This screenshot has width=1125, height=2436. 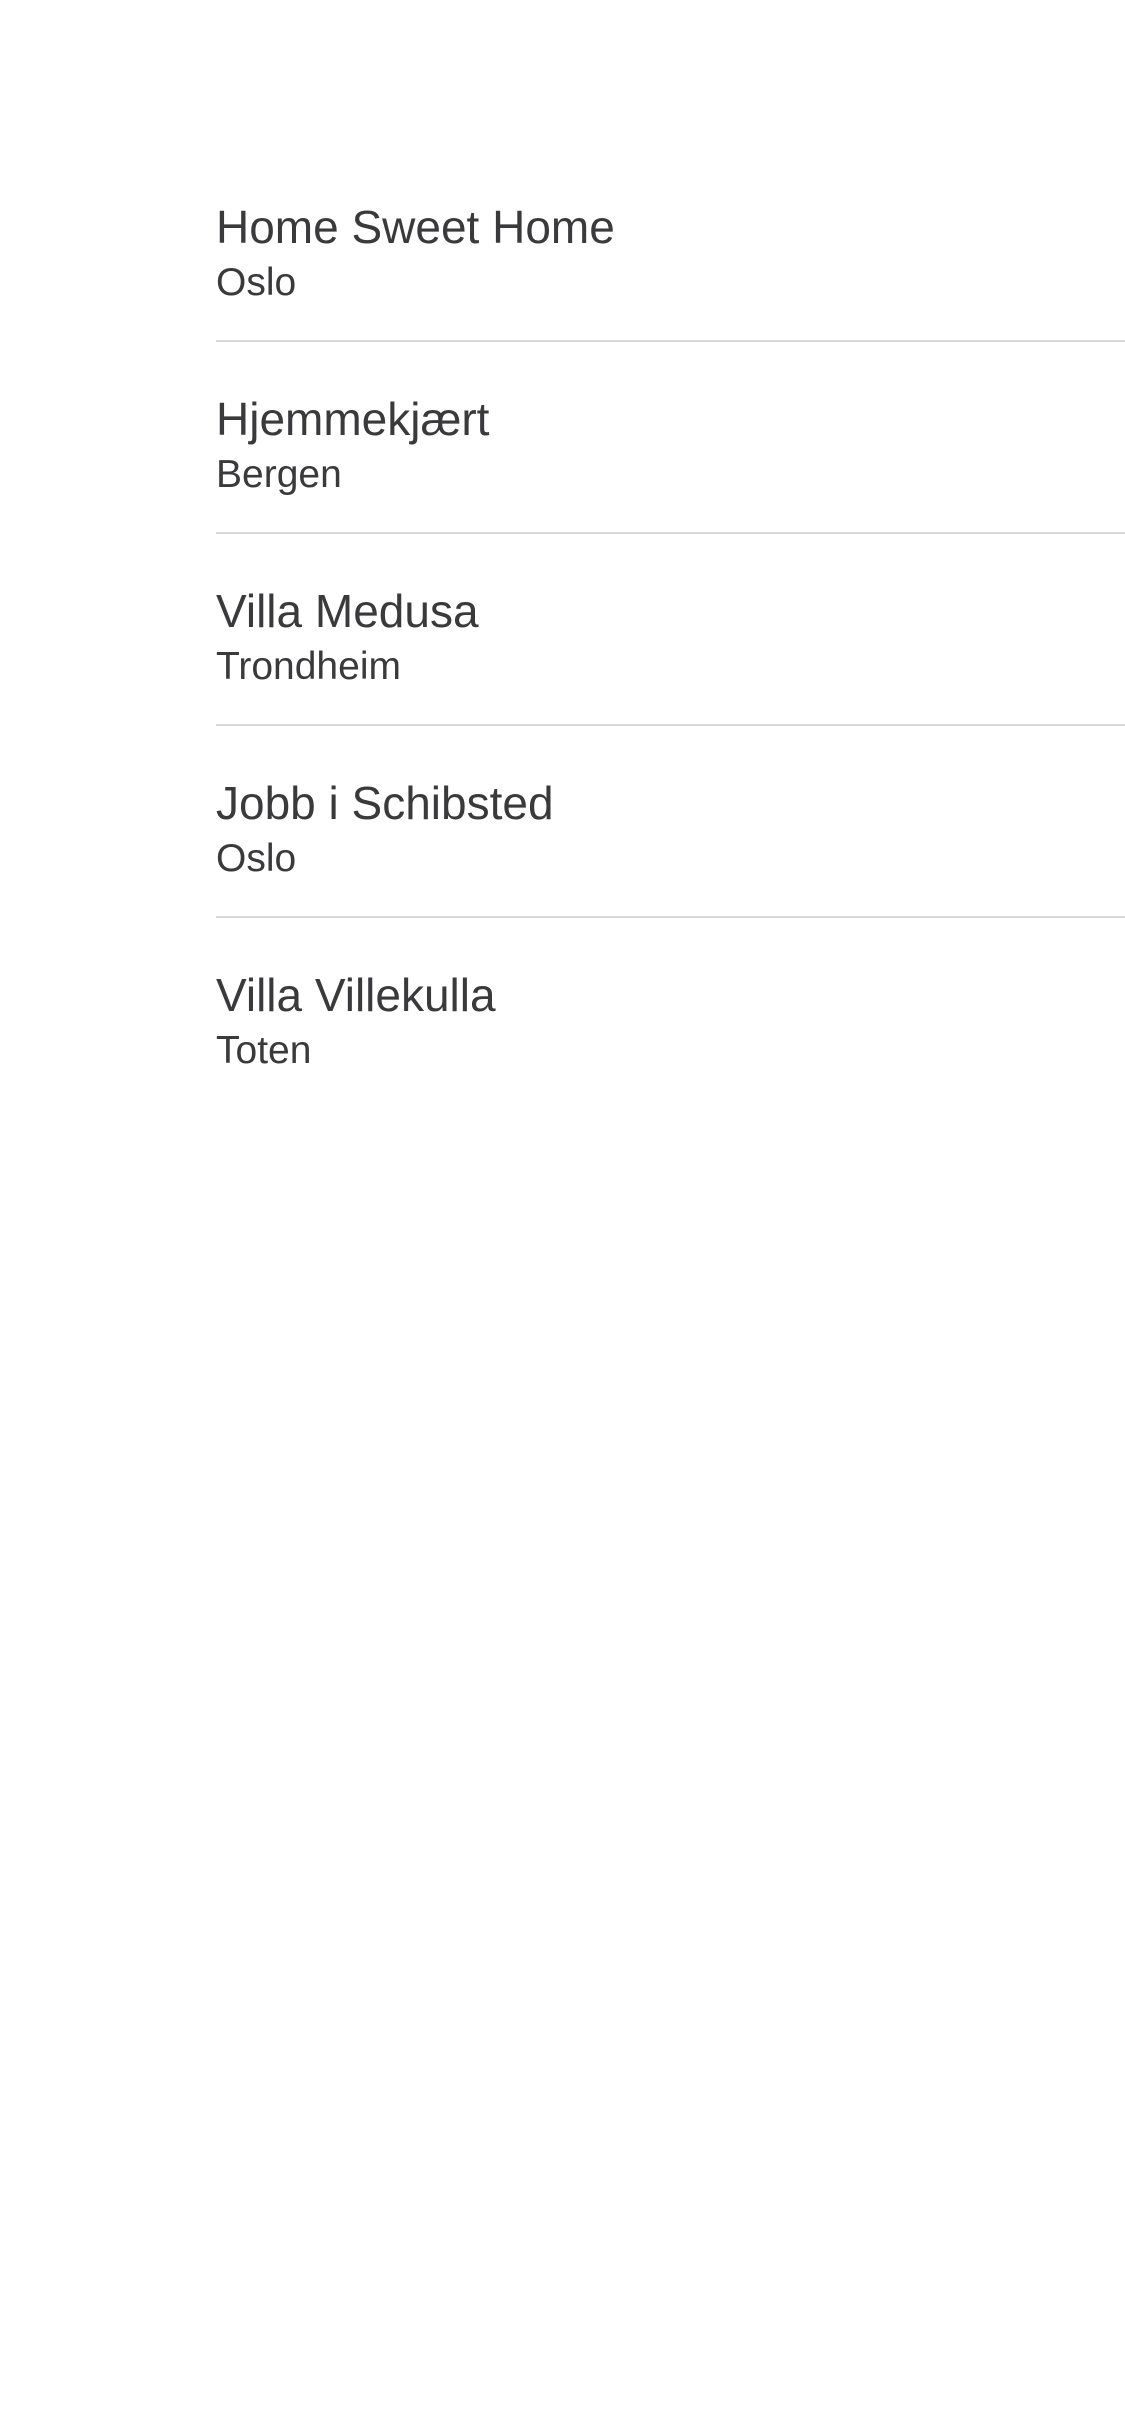 What do you see at coordinates (308, 666) in the screenshot?
I see `list-item-subtitle: Trondheim` at bounding box center [308, 666].